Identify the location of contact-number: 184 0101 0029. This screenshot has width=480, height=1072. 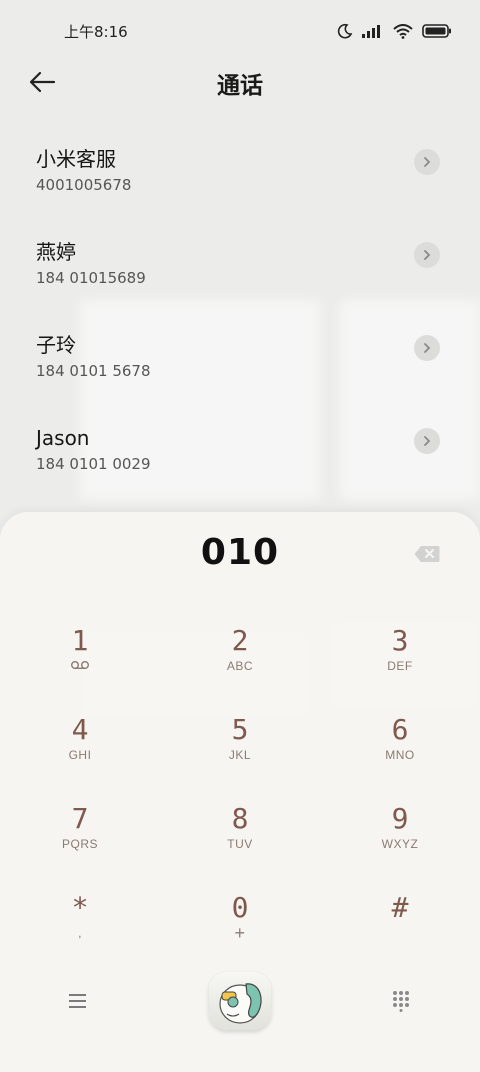
(93, 464).